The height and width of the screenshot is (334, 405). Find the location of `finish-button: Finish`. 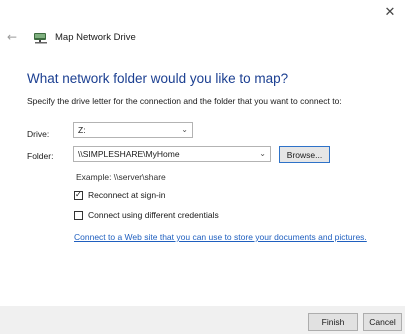

finish-button: Finish is located at coordinates (333, 322).